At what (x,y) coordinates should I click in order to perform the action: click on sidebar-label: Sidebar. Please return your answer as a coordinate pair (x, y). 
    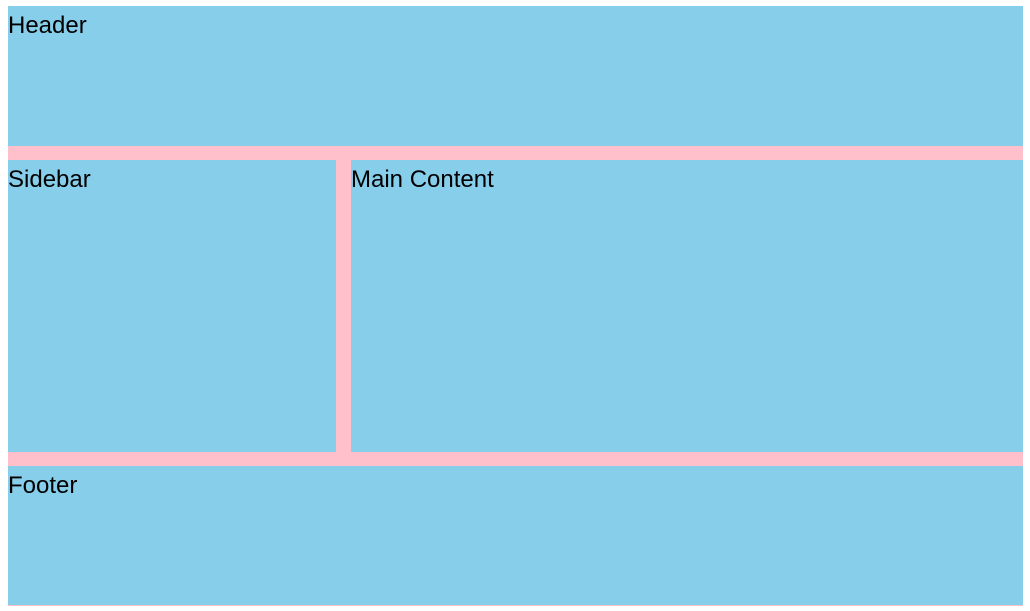
    Looking at the image, I should click on (49, 179).